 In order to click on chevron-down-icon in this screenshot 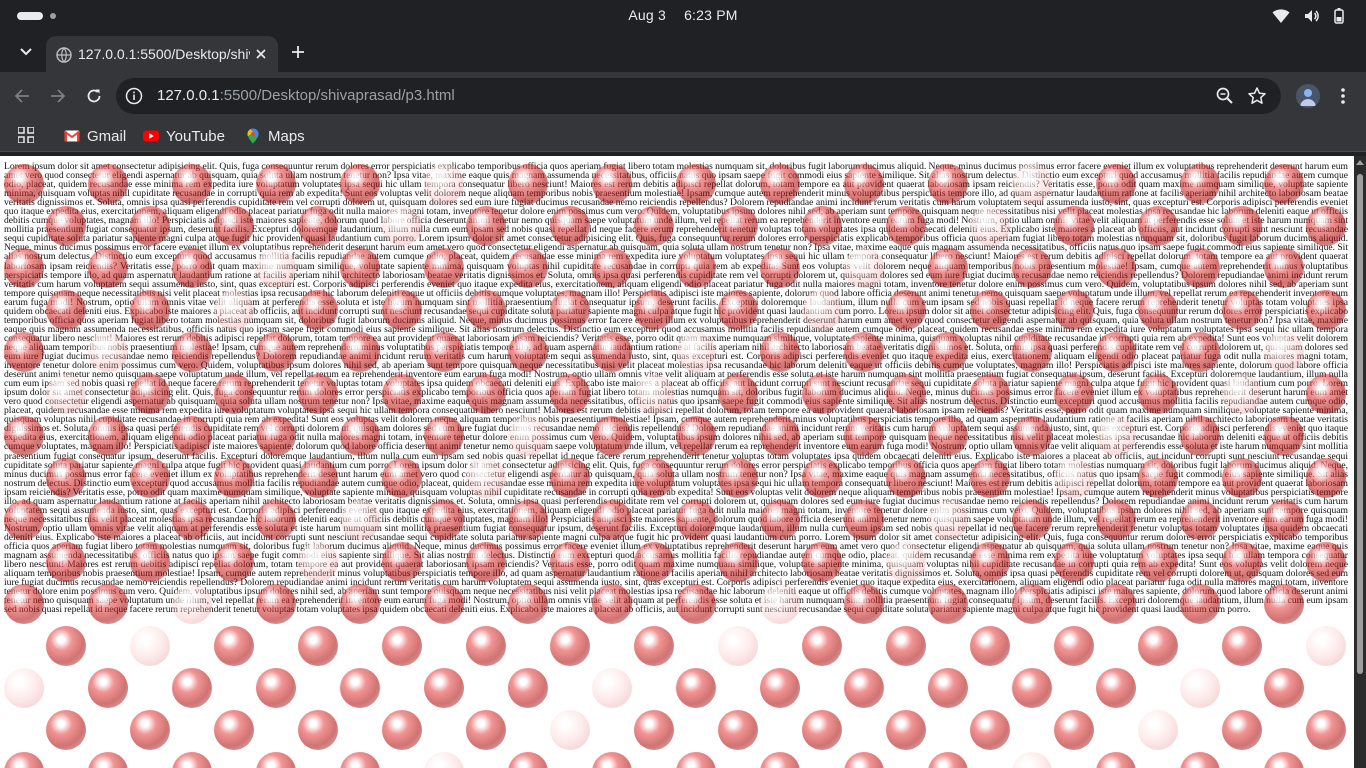, I will do `click(26, 52)`.